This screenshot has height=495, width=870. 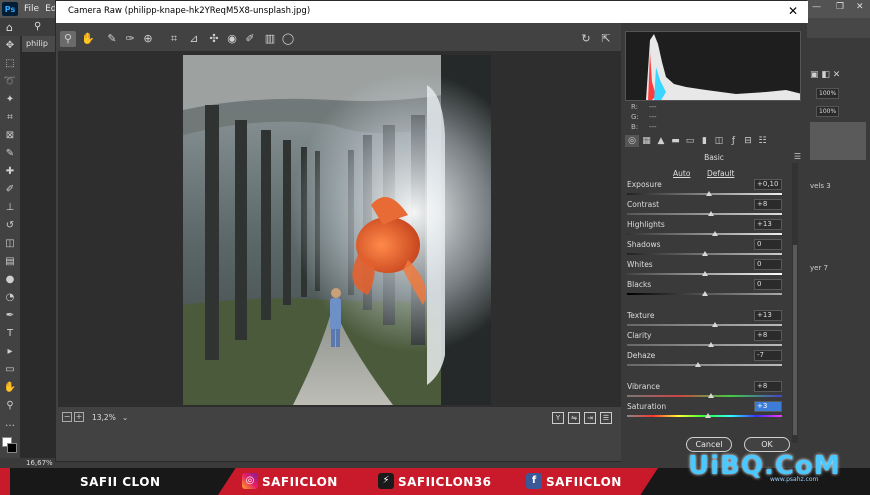 What do you see at coordinates (590, 418) in the screenshot?
I see `copy-settings-icon: ⇥` at bounding box center [590, 418].